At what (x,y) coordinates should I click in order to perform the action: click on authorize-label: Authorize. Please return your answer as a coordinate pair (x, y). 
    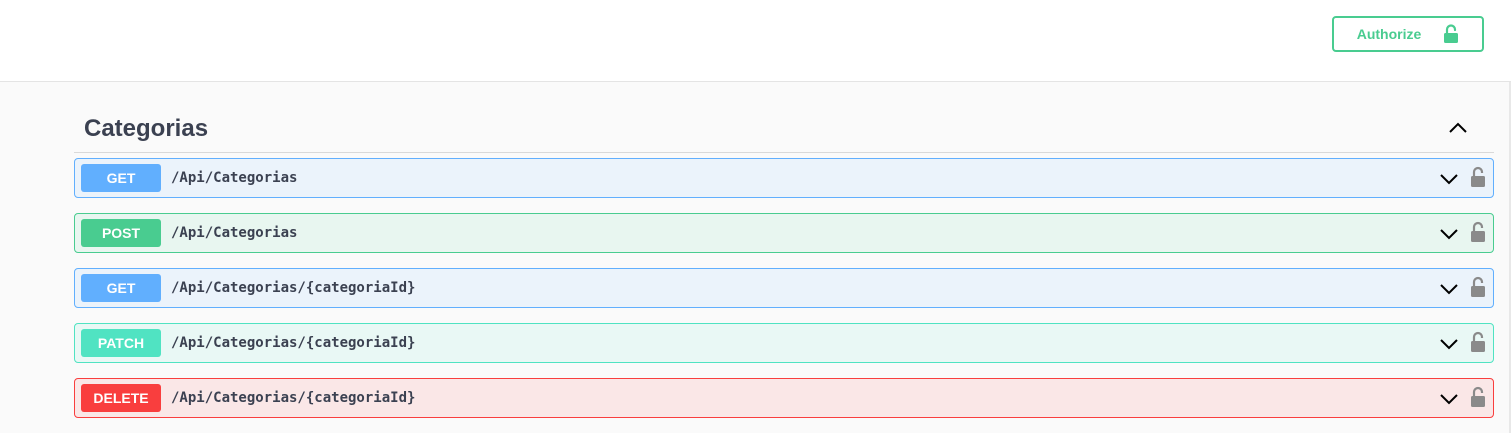
    Looking at the image, I should click on (1389, 34).